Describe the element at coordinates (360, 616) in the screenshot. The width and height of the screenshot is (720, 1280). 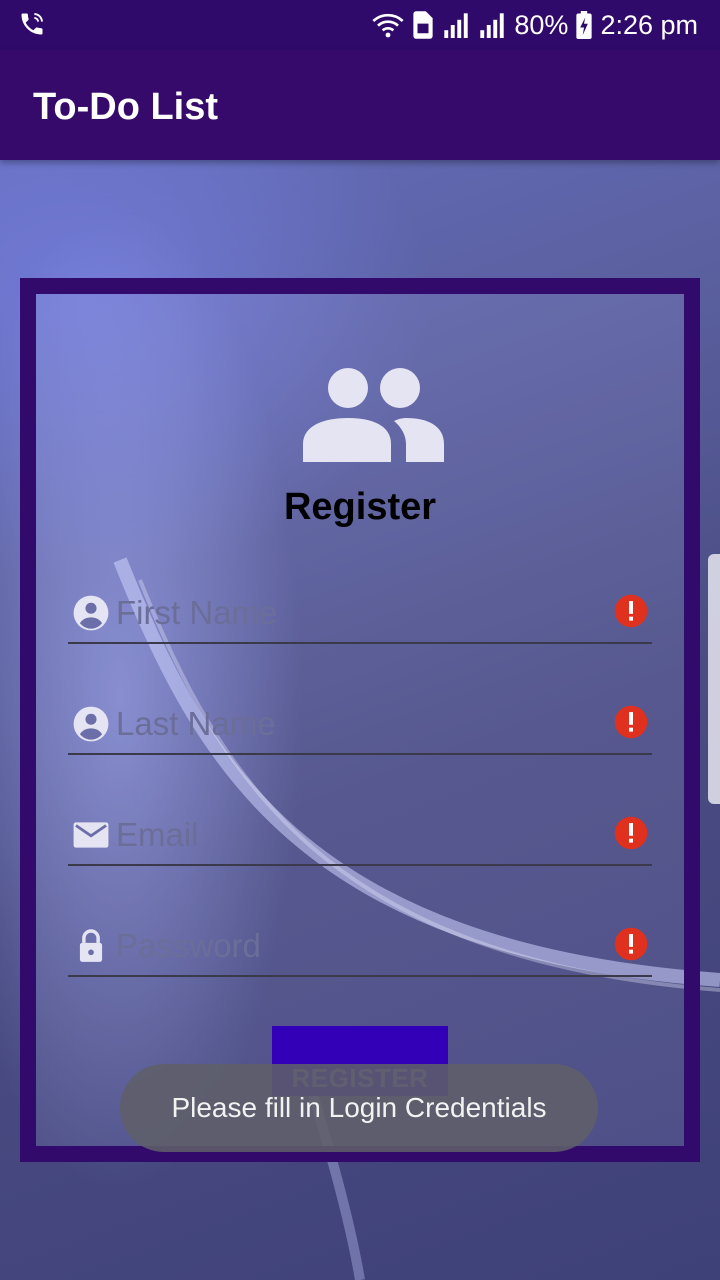
I see `first-name-field: First Name` at that location.